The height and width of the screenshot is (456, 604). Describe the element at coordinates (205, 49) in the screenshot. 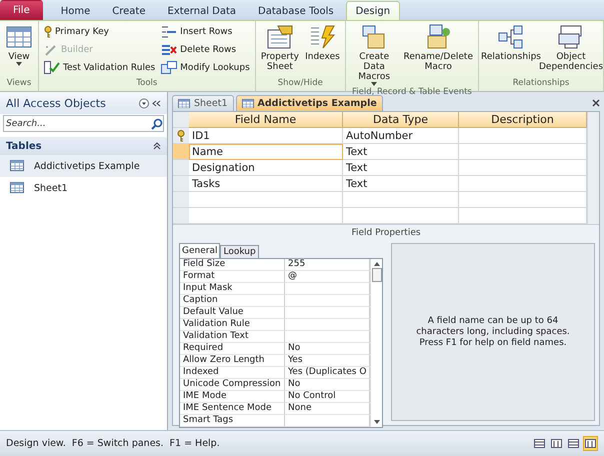

I see `ribbon-button: Delete Rows` at that location.